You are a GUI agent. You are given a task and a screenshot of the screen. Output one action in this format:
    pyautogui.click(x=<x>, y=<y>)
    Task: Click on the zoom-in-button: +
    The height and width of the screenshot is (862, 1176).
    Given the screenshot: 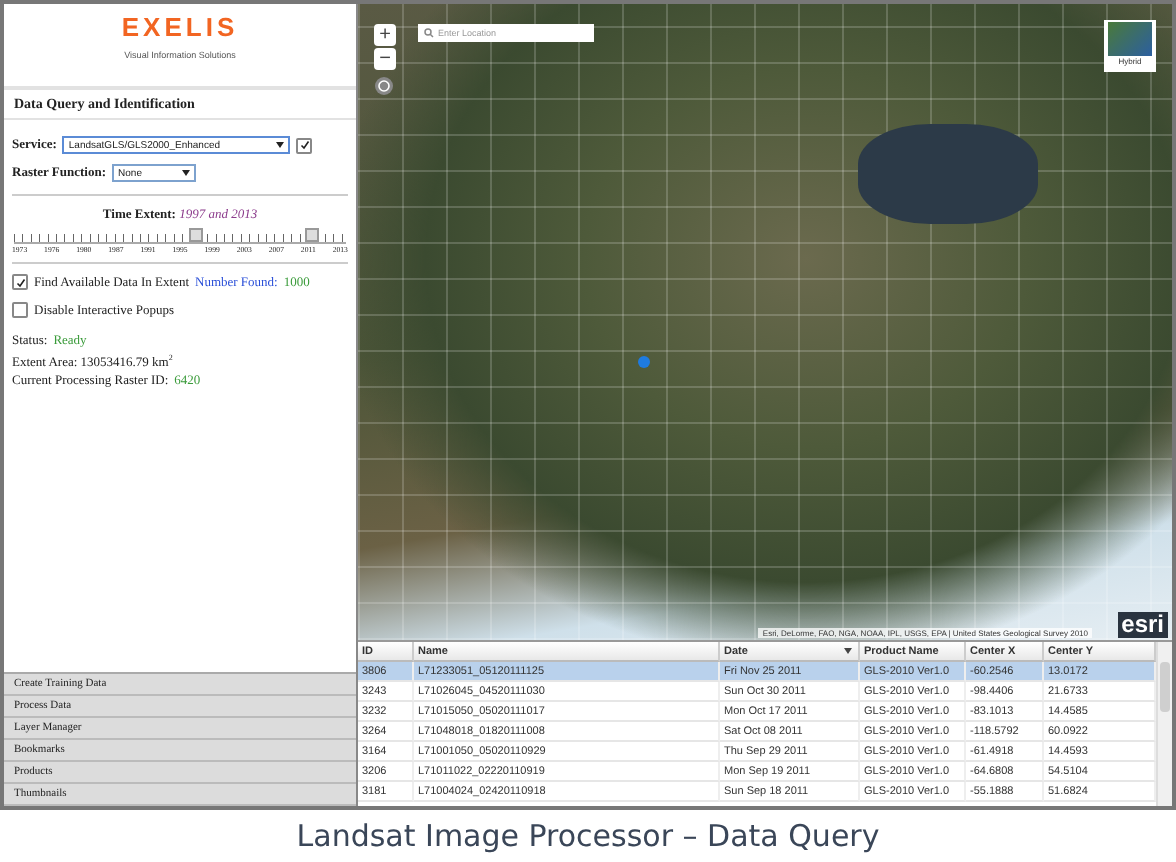 What is the action you would take?
    pyautogui.click(x=385, y=35)
    